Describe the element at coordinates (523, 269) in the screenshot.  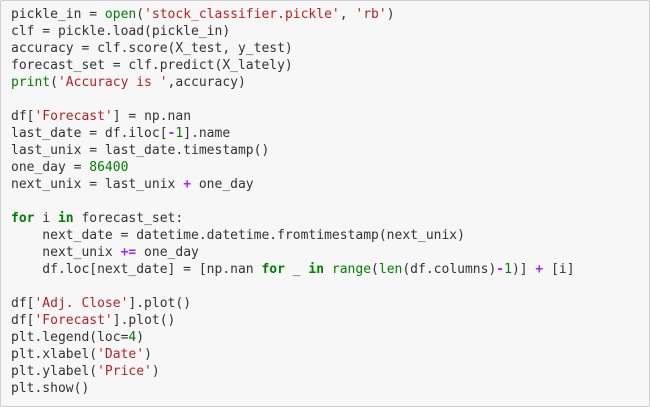
I see `code-token: )]` at that location.